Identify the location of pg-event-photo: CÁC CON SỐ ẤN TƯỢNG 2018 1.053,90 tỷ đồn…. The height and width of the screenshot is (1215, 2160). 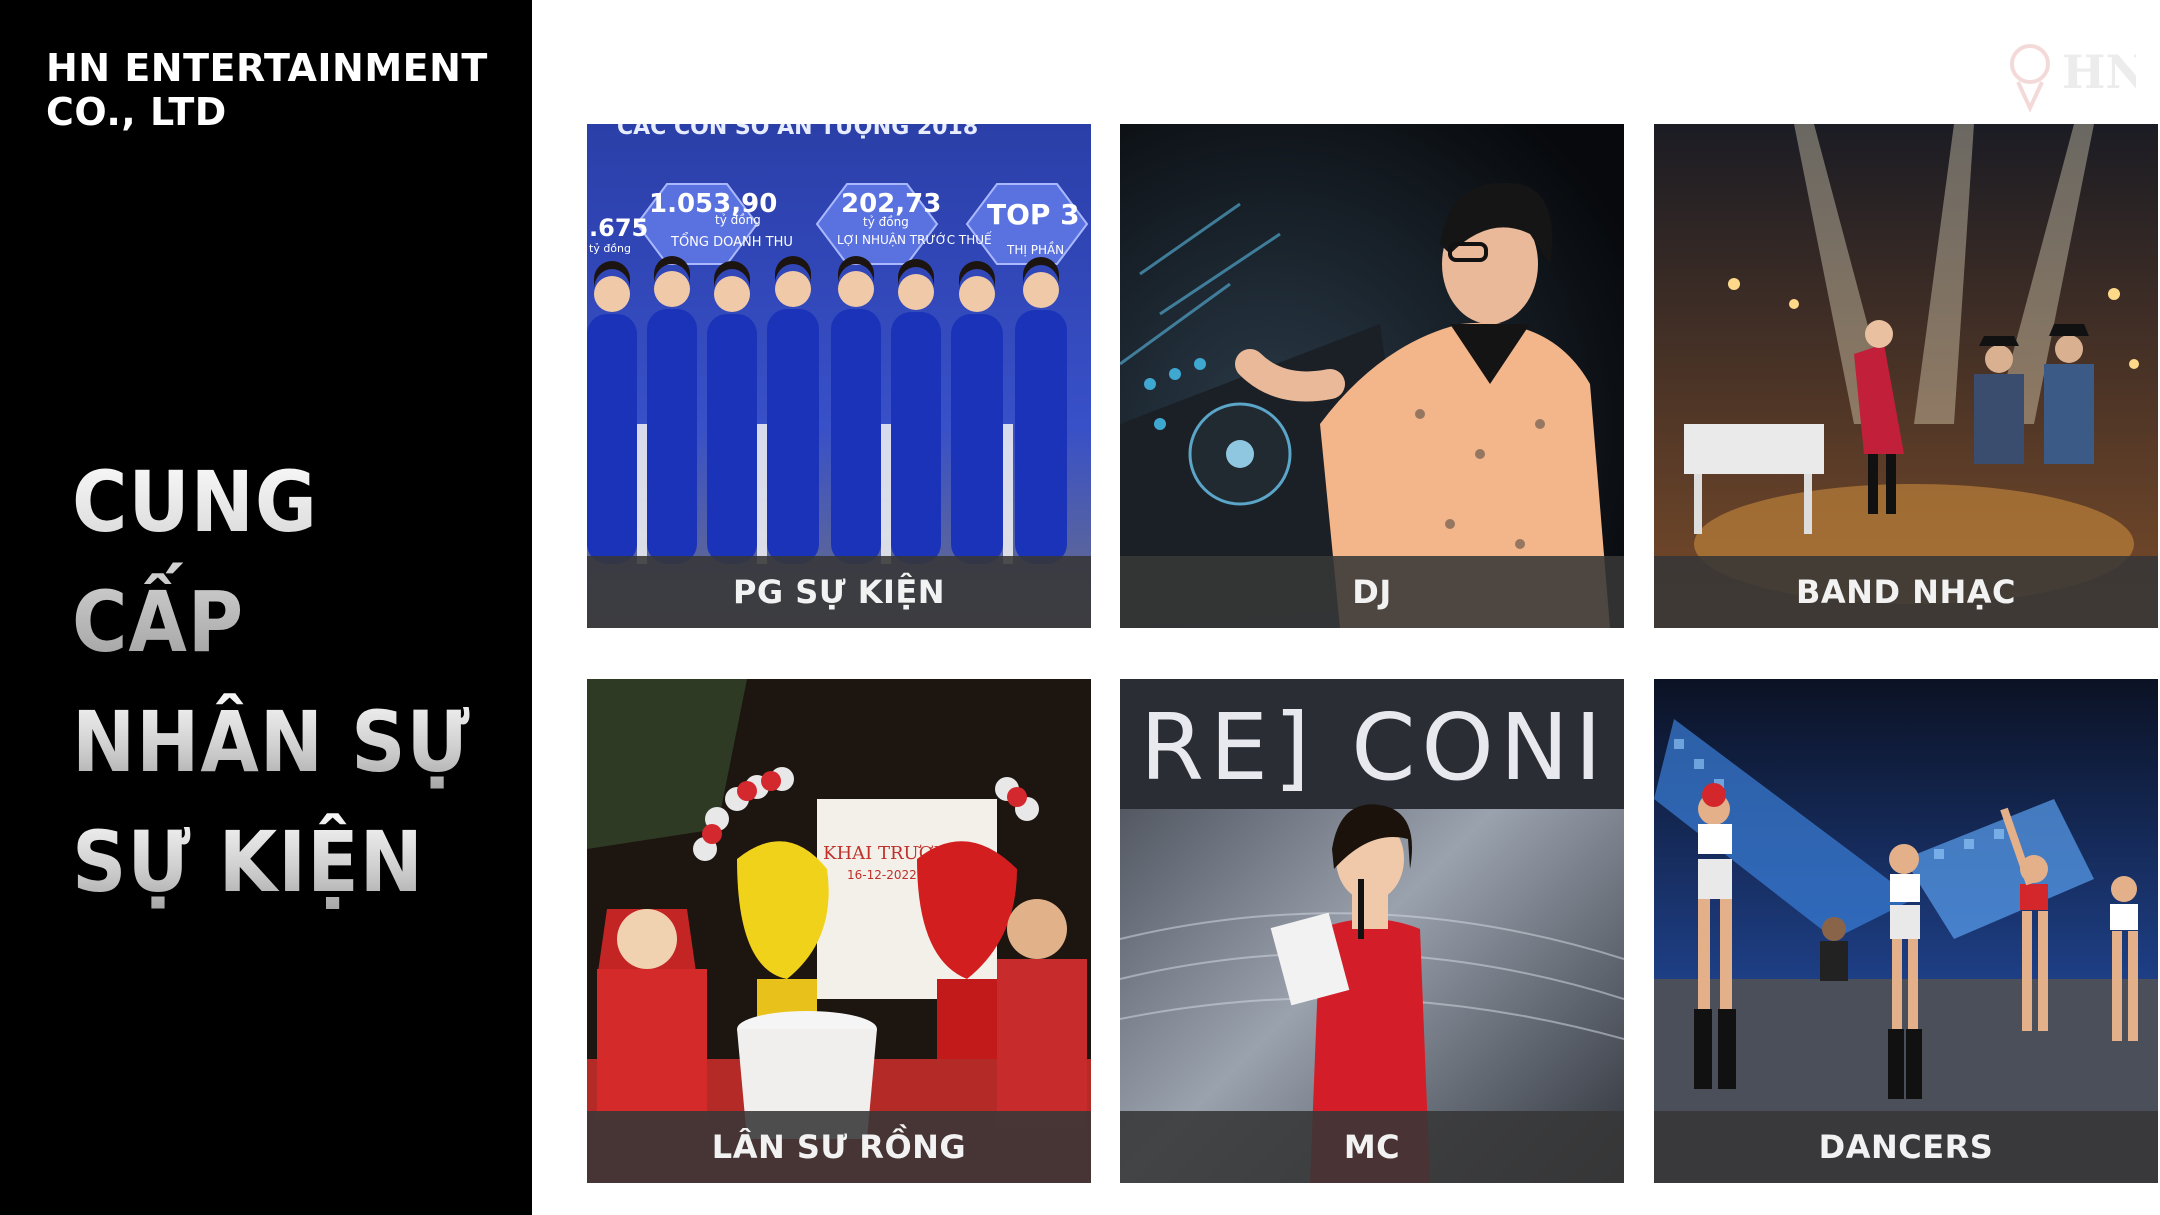
(839, 376).